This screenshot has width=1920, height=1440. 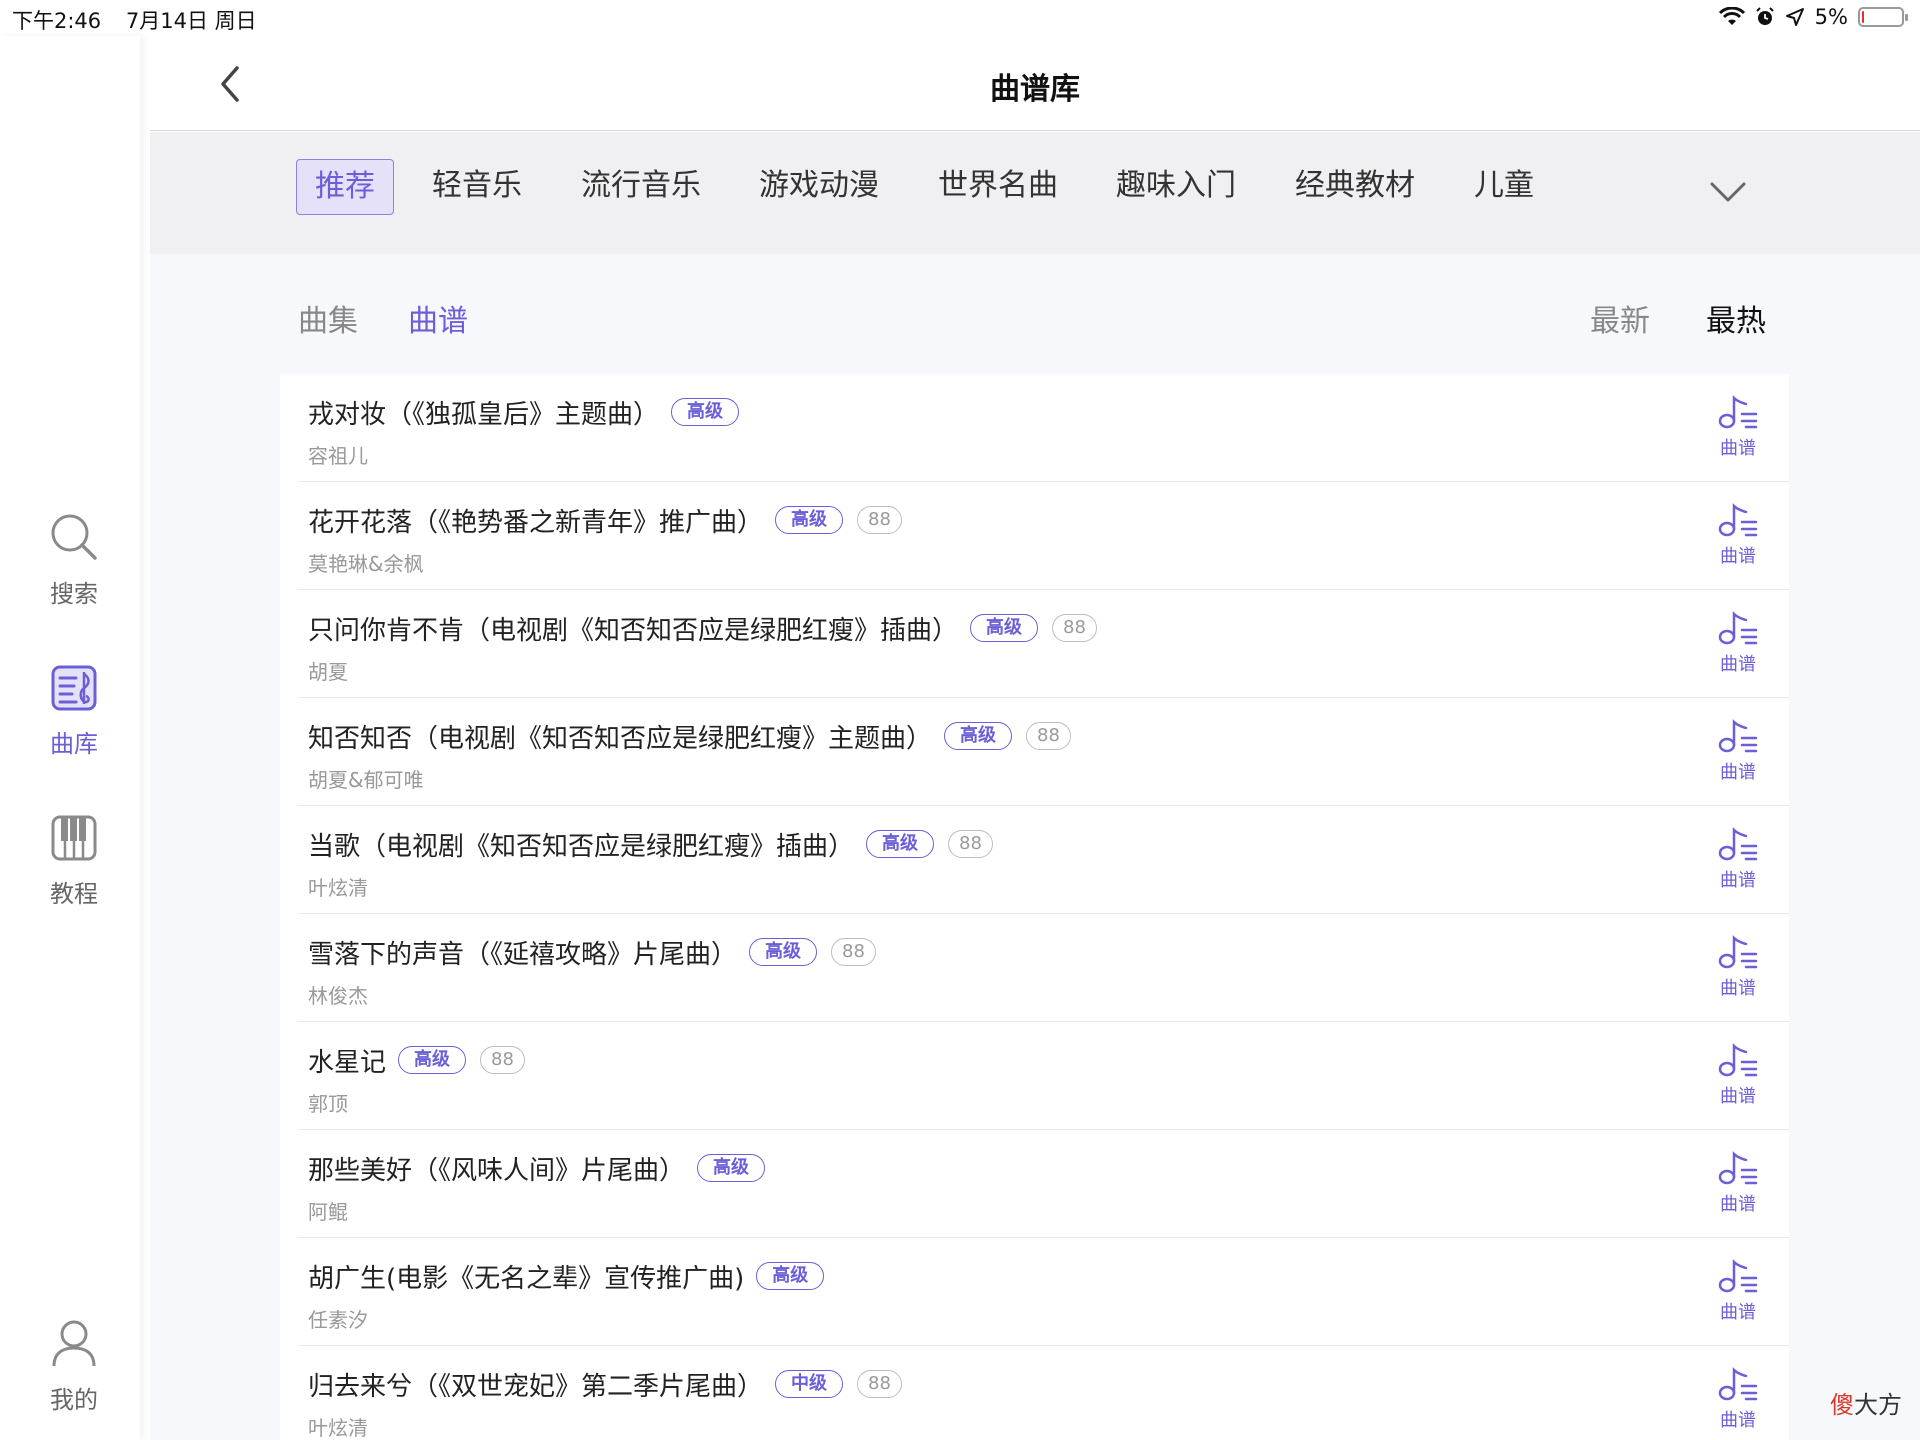 I want to click on category-bar: 推荐 轻音乐 流行音乐 游戏动漫 世界名曲 趣味入门 经典教材 儿童, so click(x=1035, y=193).